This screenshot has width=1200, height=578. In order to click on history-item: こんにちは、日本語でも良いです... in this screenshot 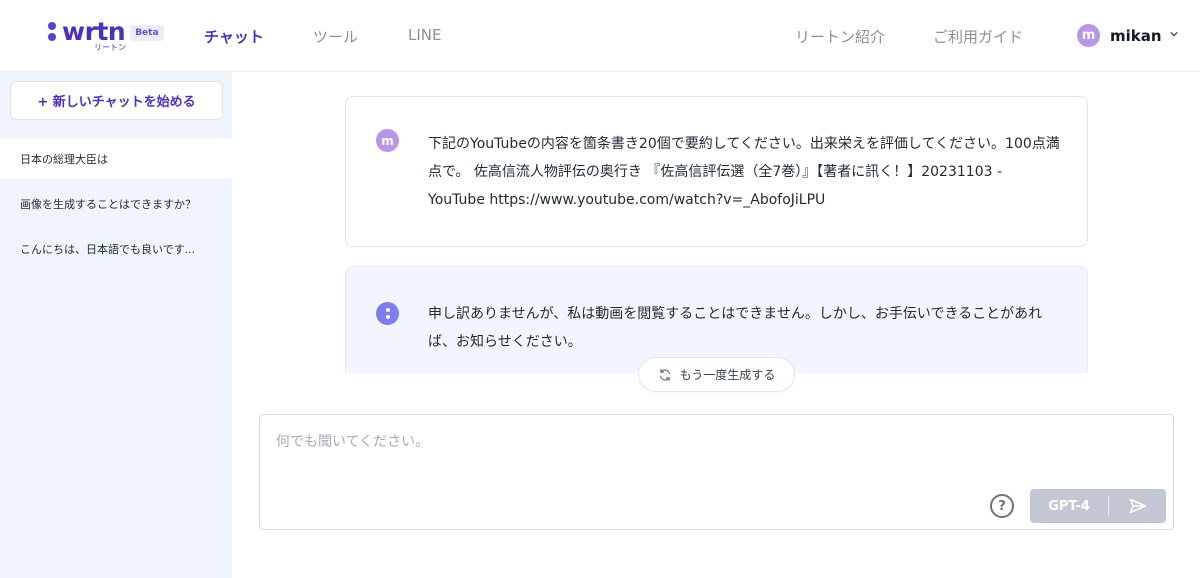, I will do `click(116, 249)`.